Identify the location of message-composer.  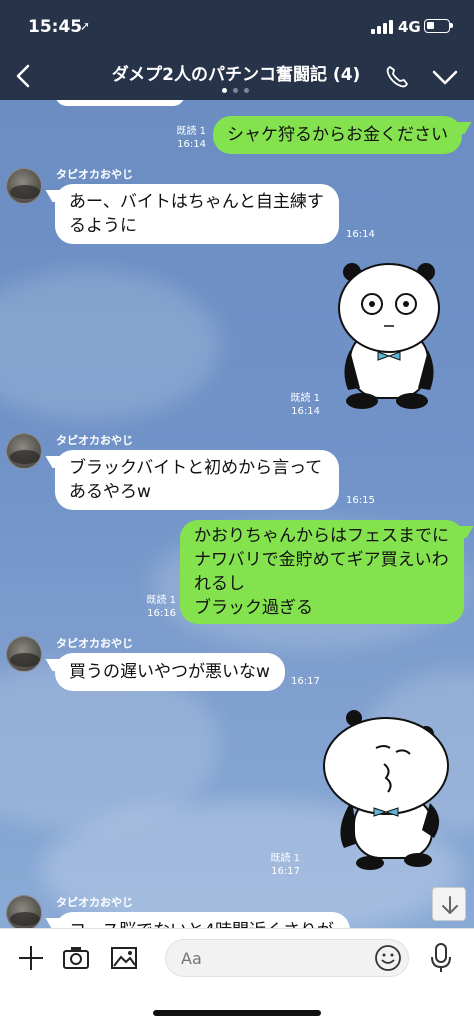
(237, 976).